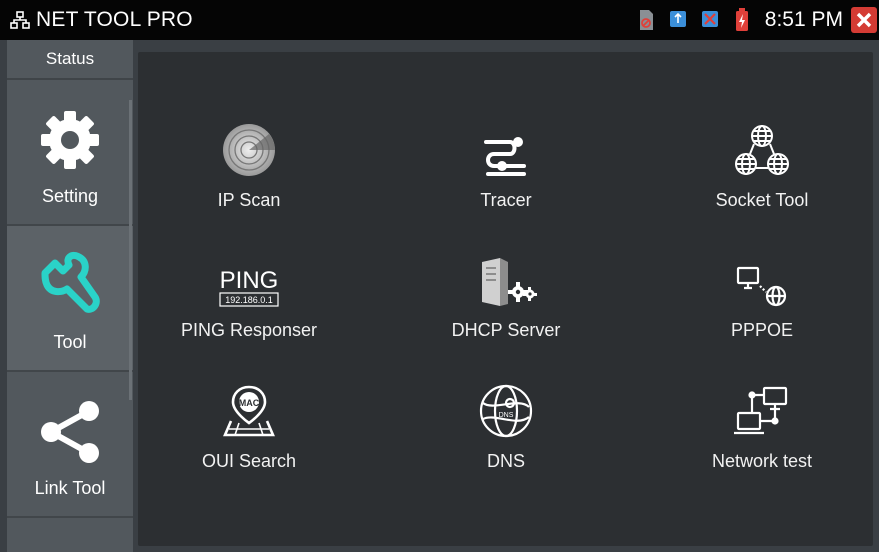 Image resolution: width=879 pixels, height=552 pixels. I want to click on dns-globe-icon: DNS, so click(506, 410).